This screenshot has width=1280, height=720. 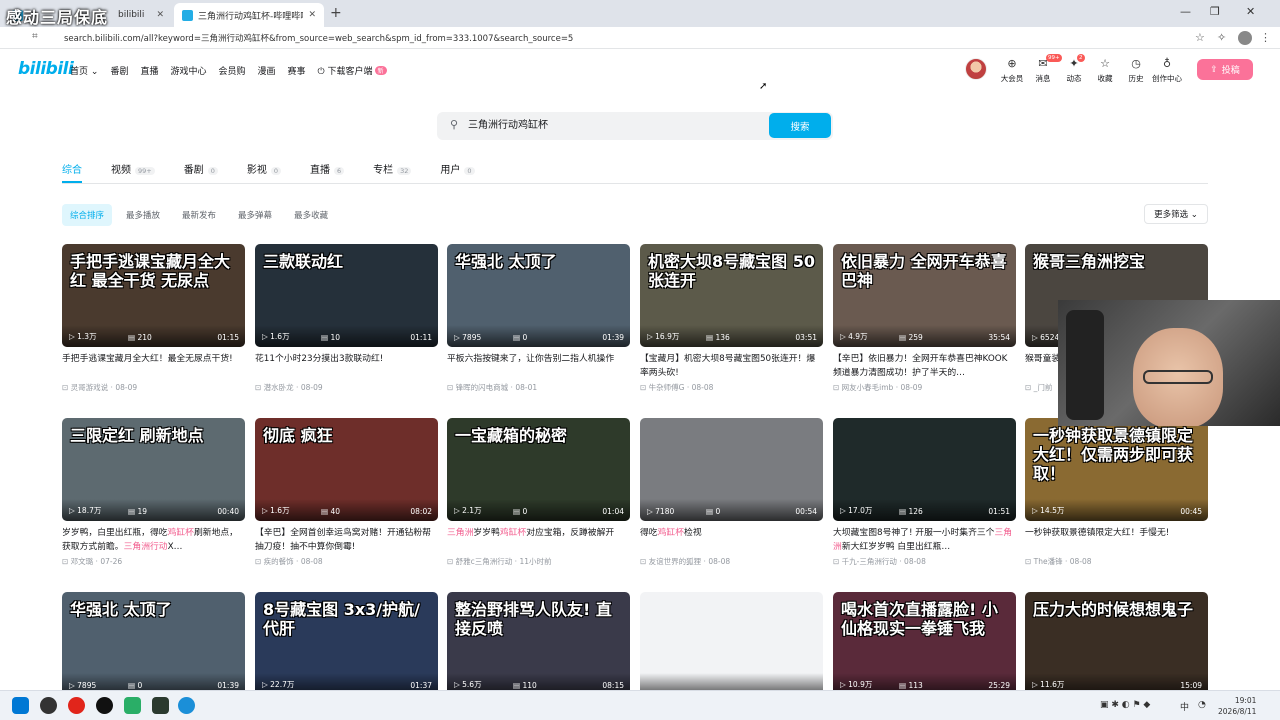 I want to click on video-meta: ⊡ 疾的餐饰 · 08-08, so click(x=346, y=561).